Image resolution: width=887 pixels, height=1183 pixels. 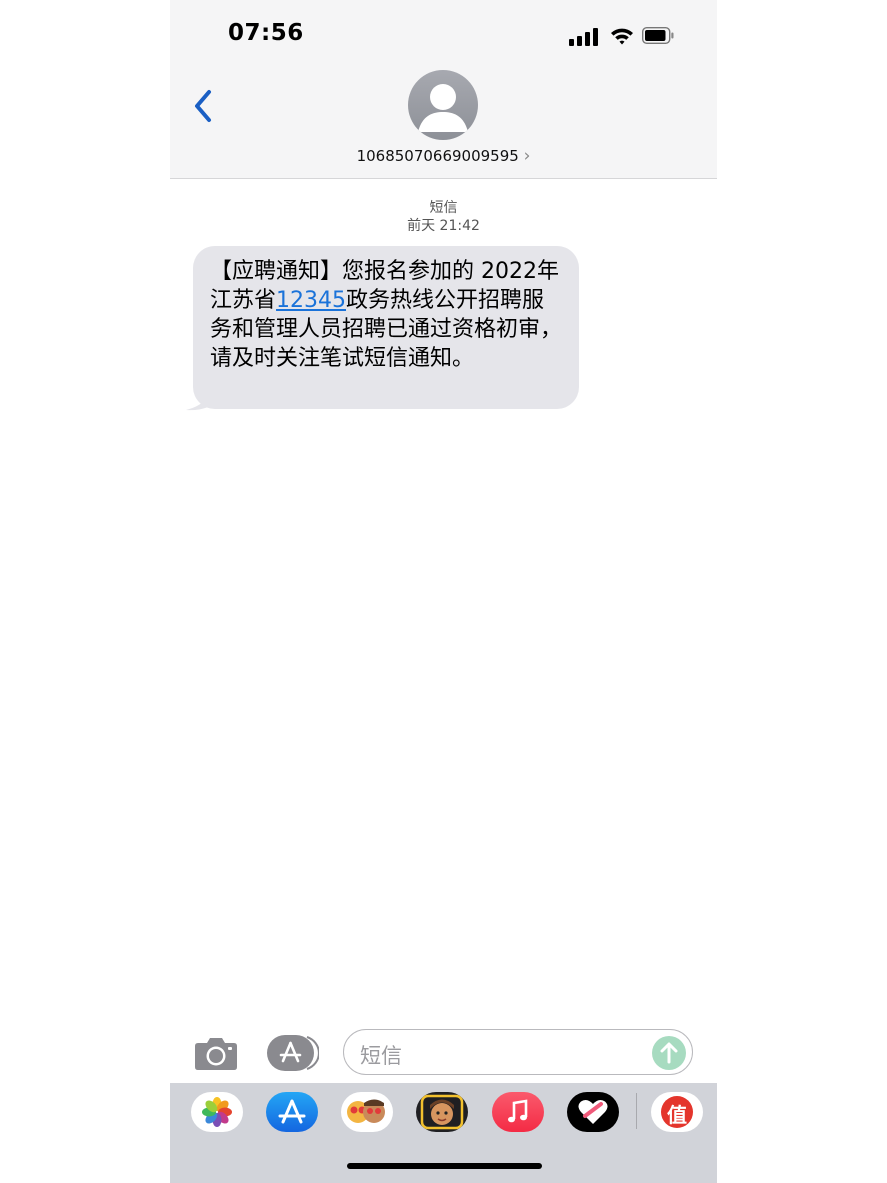 I want to click on zhi-app-icon: 值, so click(x=677, y=1112).